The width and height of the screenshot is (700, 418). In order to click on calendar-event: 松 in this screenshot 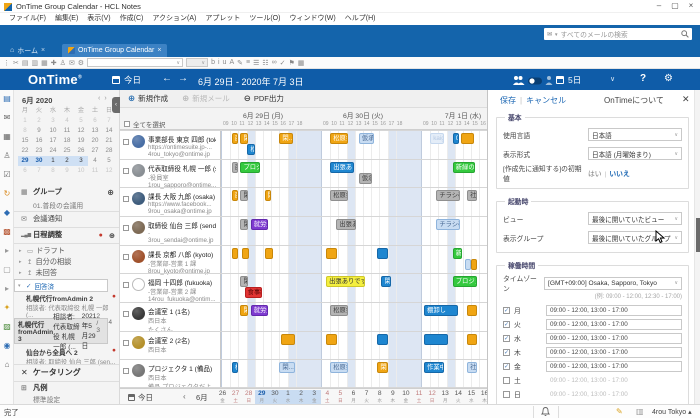, I will do `click(234, 368)`.